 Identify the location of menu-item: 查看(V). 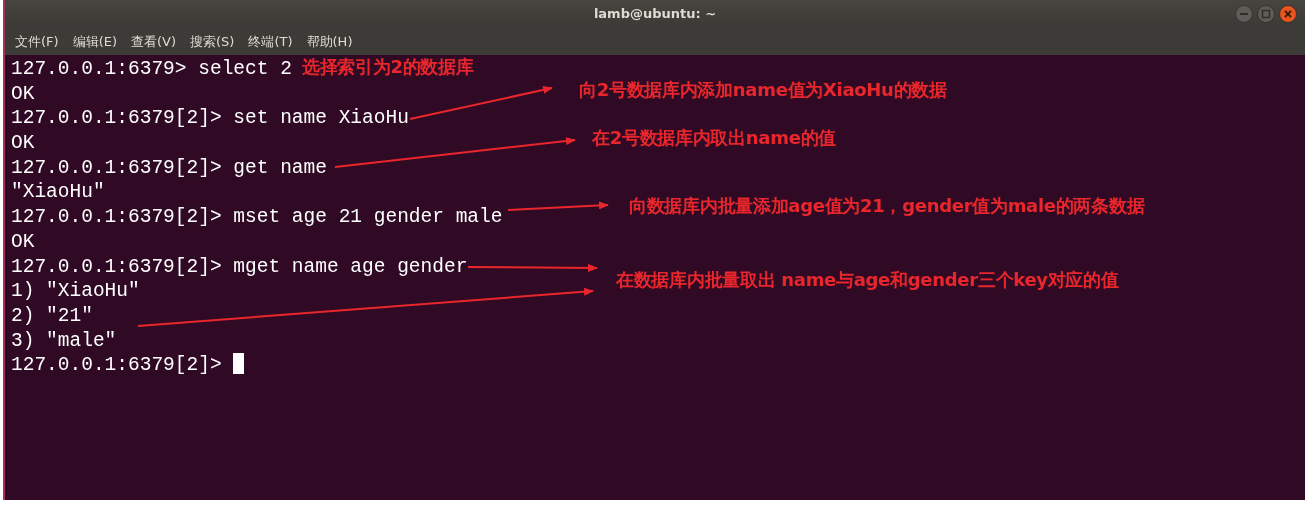
(154, 41).